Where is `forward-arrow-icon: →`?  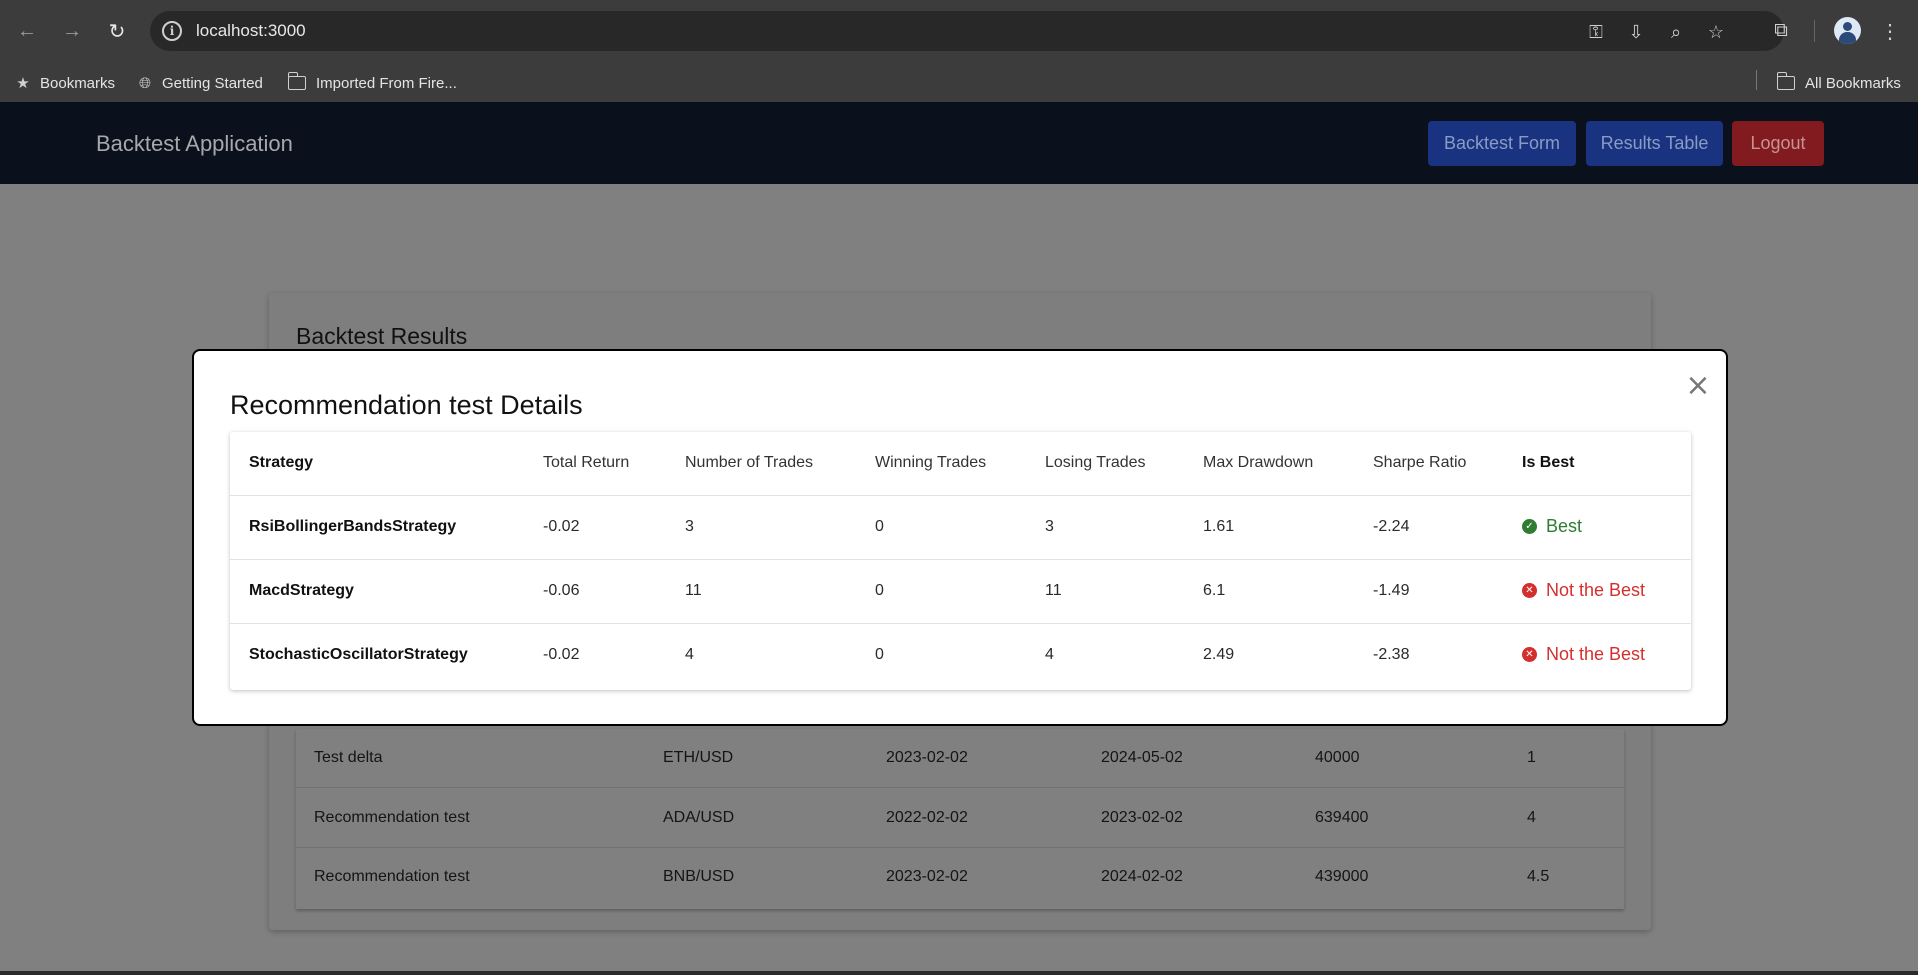
forward-arrow-icon: → is located at coordinates (72, 31).